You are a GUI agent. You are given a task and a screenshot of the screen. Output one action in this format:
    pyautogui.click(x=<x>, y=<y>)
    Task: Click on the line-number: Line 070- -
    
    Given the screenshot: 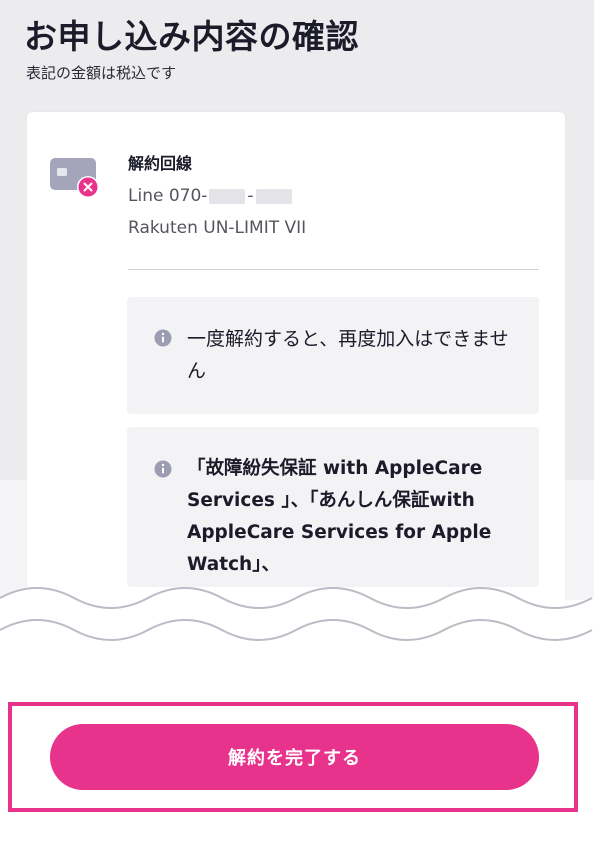 What is the action you would take?
    pyautogui.click(x=211, y=196)
    